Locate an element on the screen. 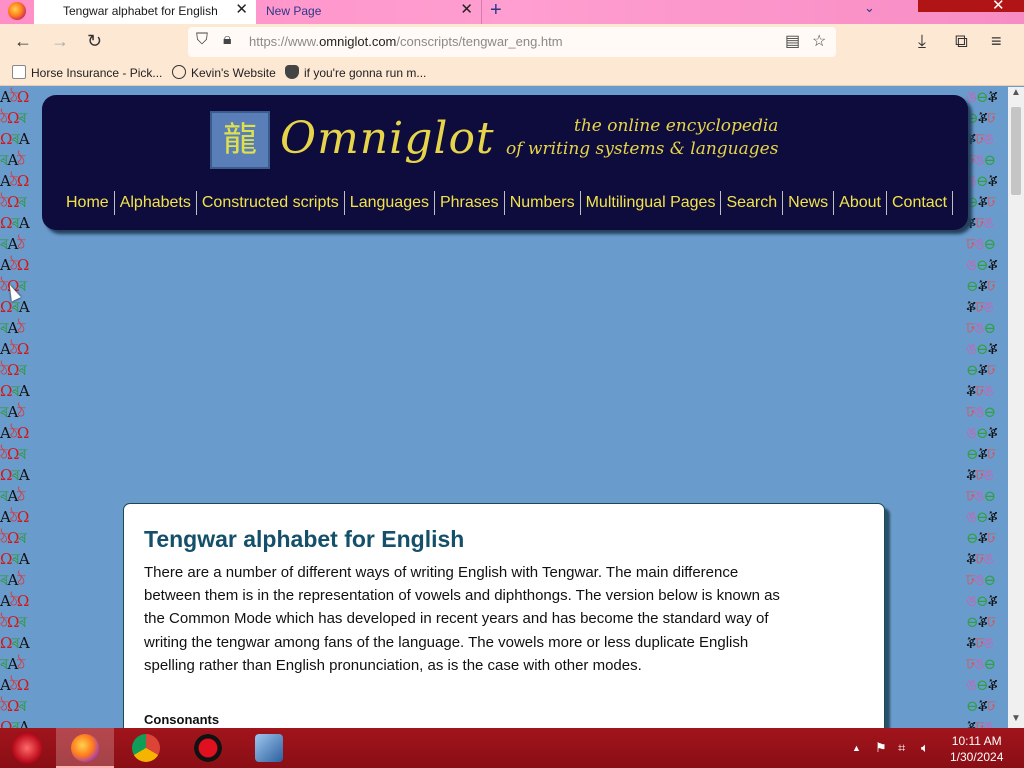 The width and height of the screenshot is (1024, 768). lock-icon: 🔒︎ is located at coordinates (227, 40).